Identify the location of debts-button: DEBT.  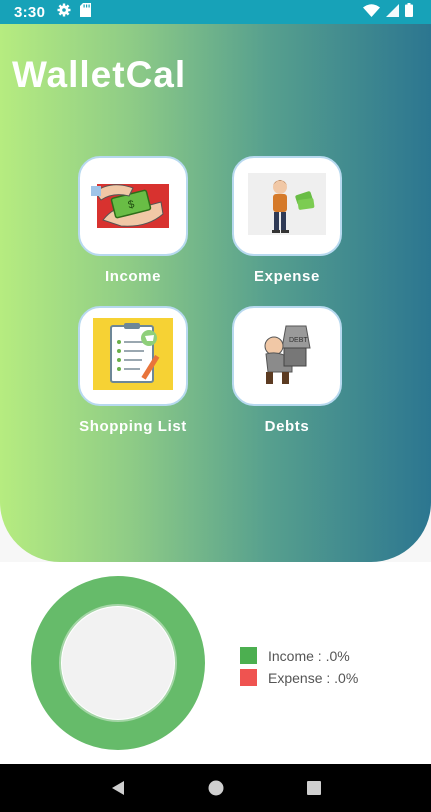
(287, 356).